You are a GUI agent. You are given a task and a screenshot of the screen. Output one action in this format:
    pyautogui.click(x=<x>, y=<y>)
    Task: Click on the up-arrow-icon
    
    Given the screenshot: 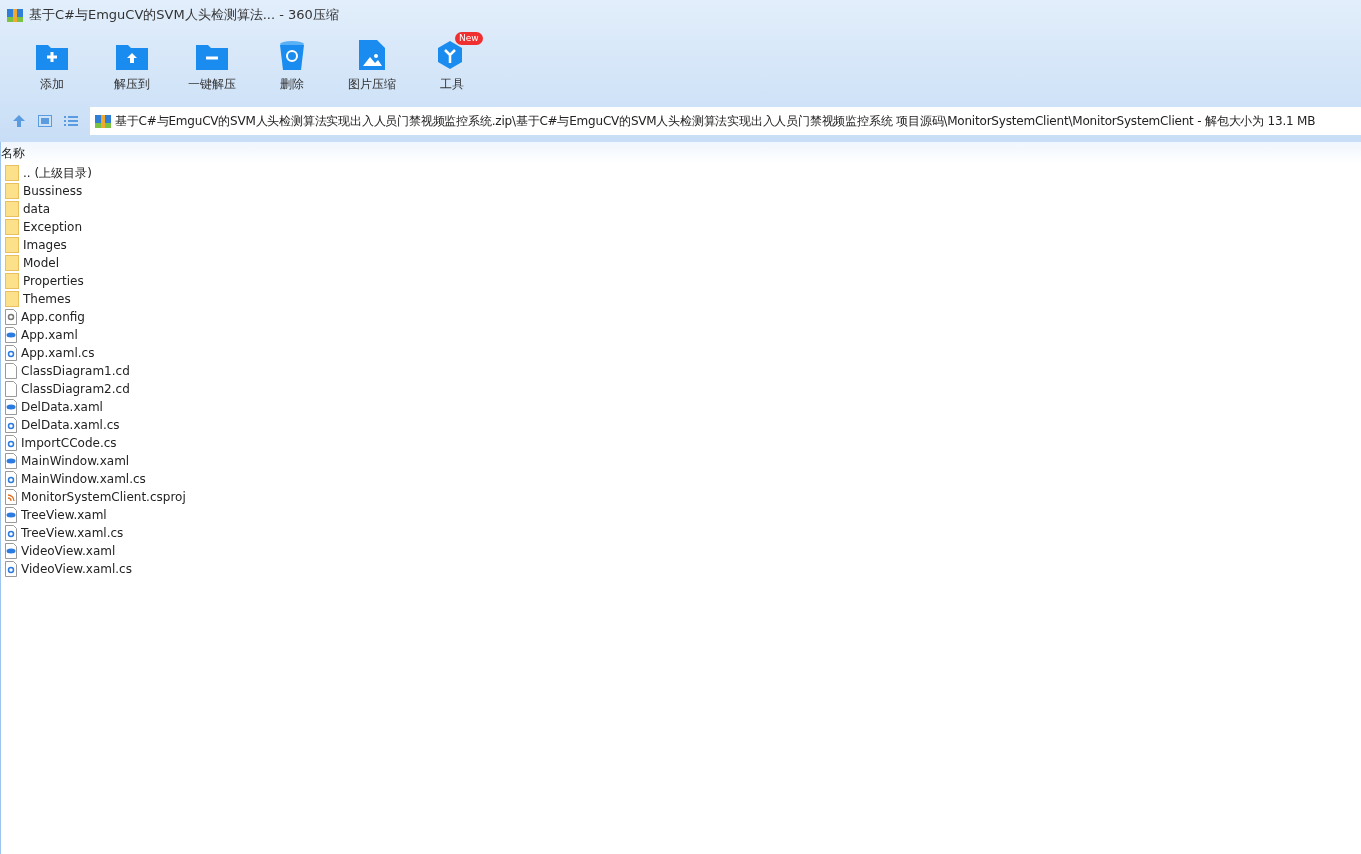 What is the action you would take?
    pyautogui.click(x=19, y=121)
    